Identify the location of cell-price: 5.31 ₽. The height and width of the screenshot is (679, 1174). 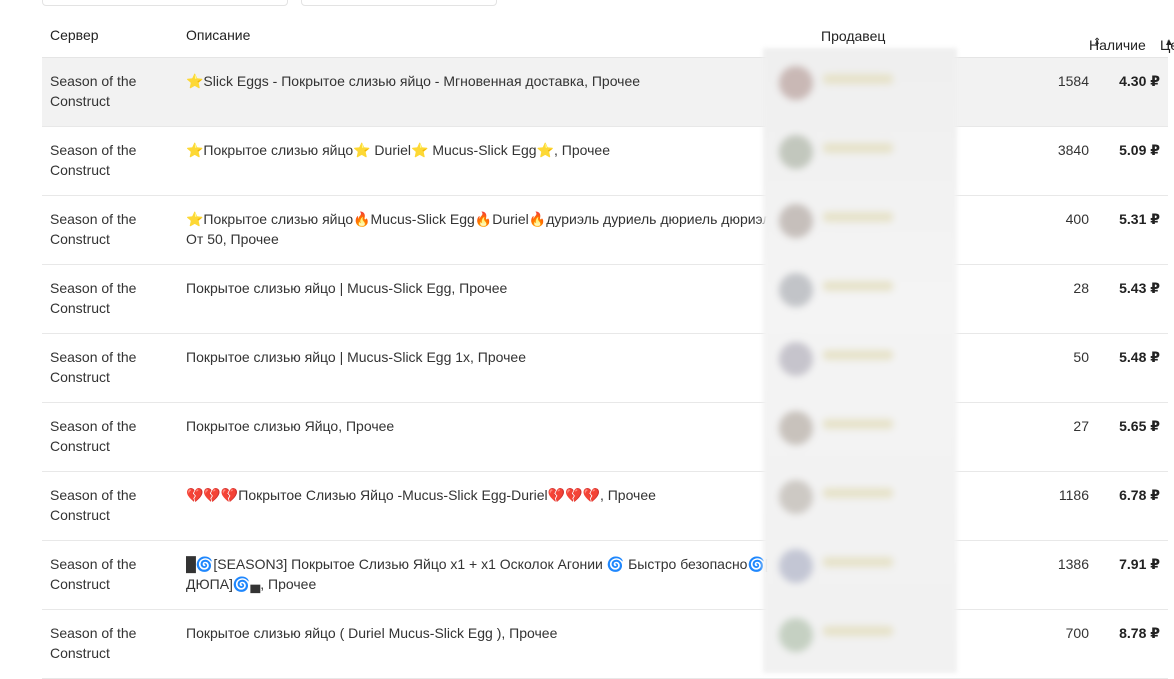
(1139, 219).